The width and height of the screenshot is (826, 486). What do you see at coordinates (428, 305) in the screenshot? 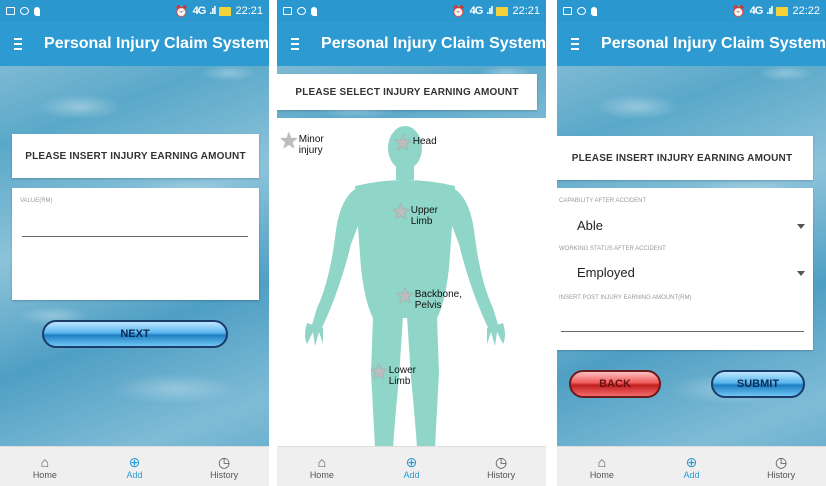
I see `point-label-2: Pelvis` at bounding box center [428, 305].